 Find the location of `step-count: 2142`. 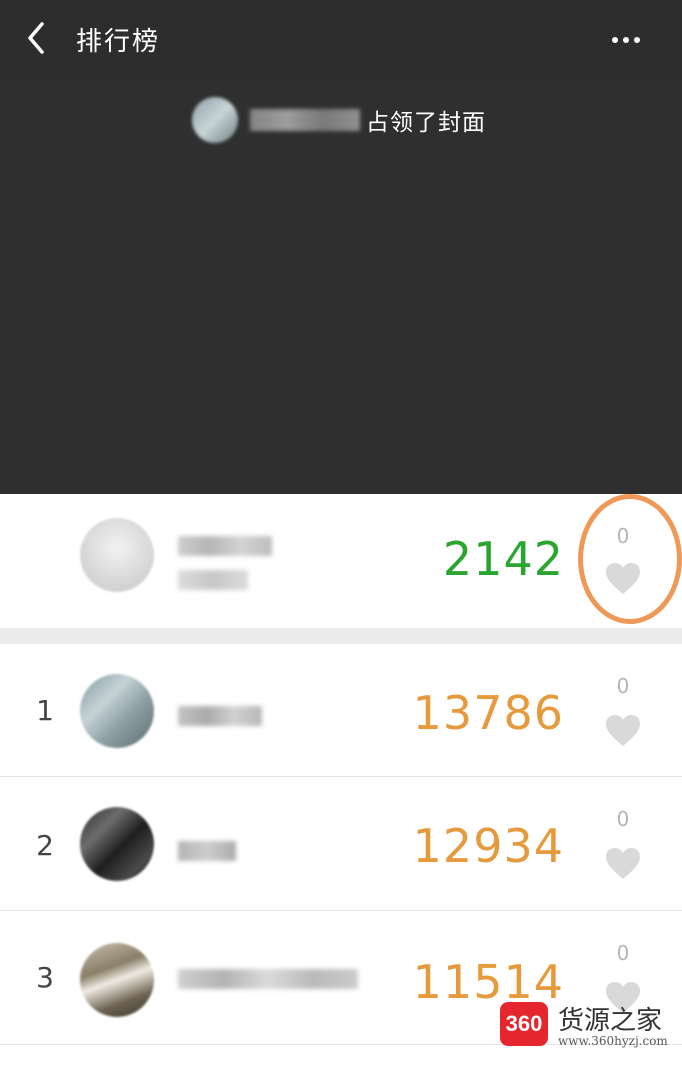

step-count: 2142 is located at coordinates (503, 559).